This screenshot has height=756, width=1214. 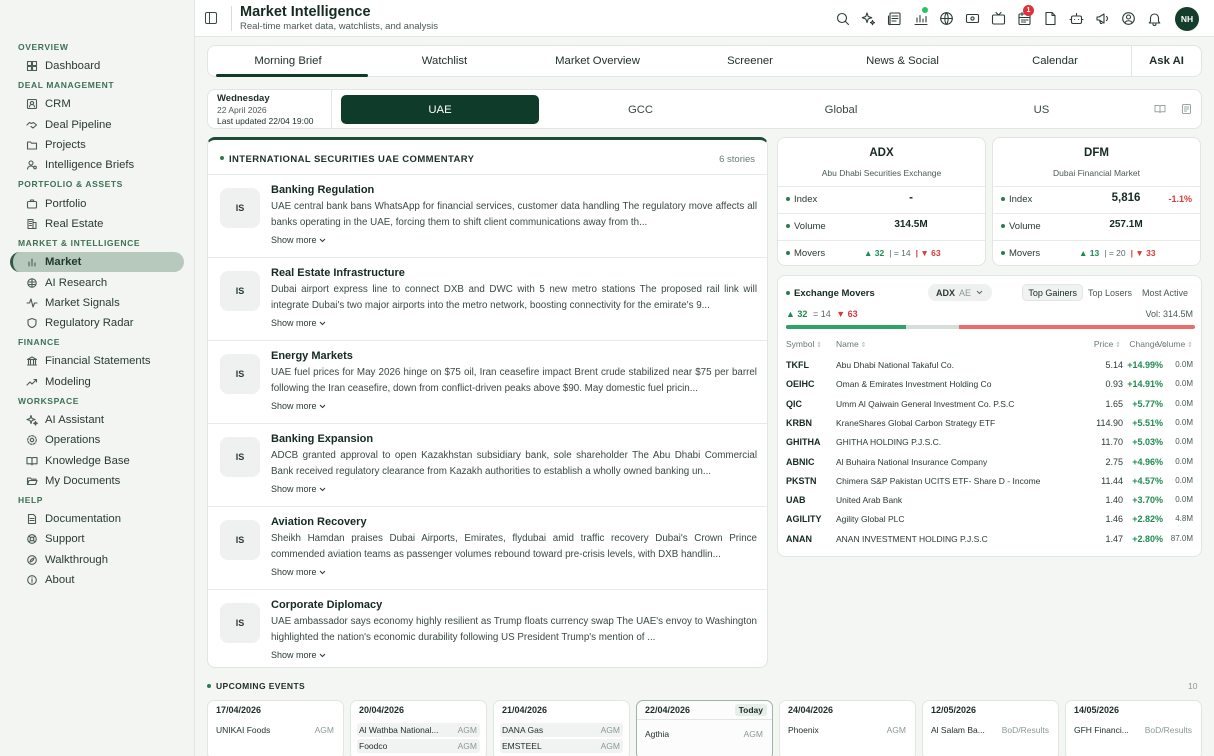 What do you see at coordinates (561, 746) in the screenshot?
I see `event-item: EMSTEEL AGM` at bounding box center [561, 746].